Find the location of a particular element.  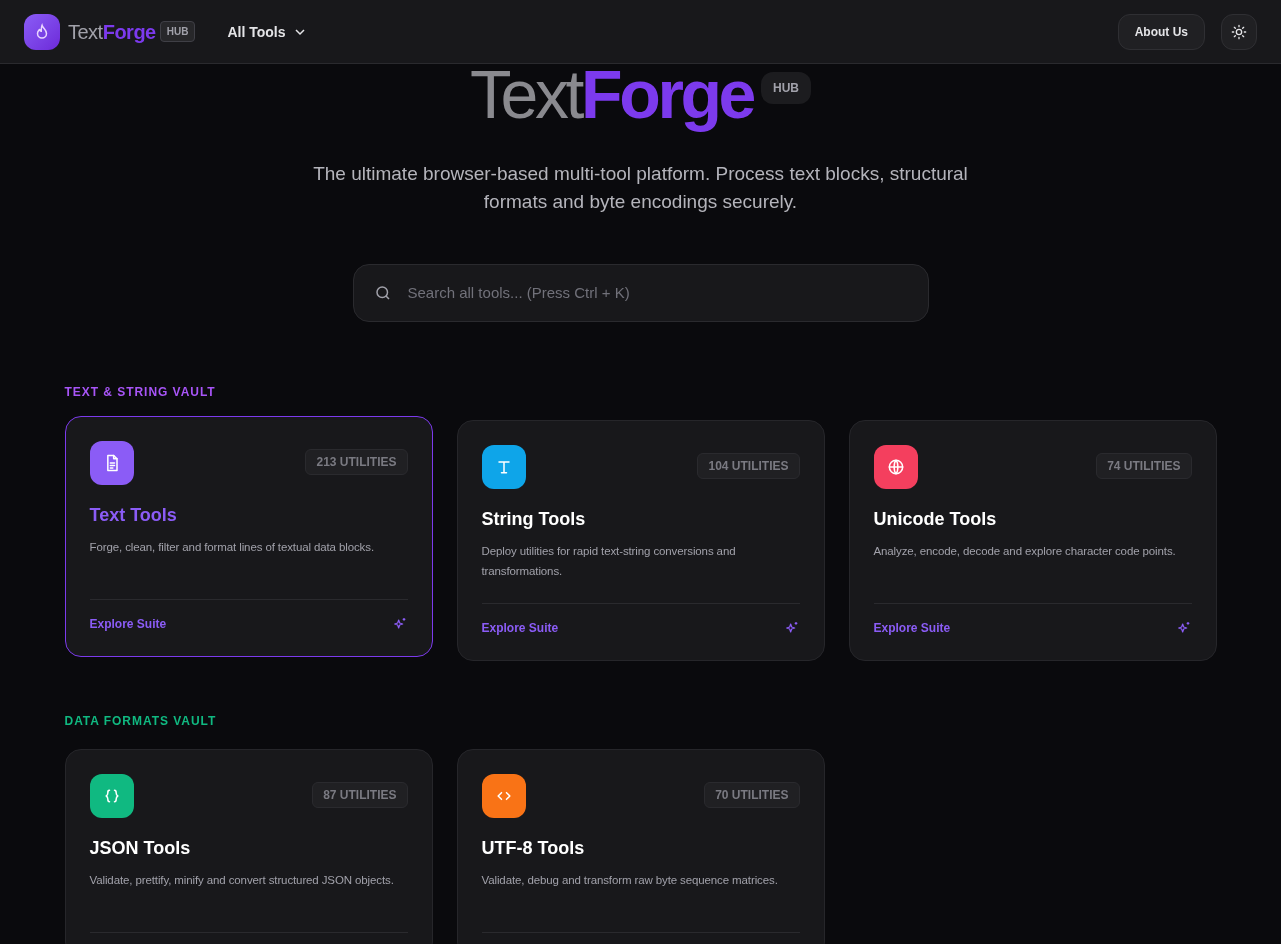

sun-icon is located at coordinates (1239, 31).